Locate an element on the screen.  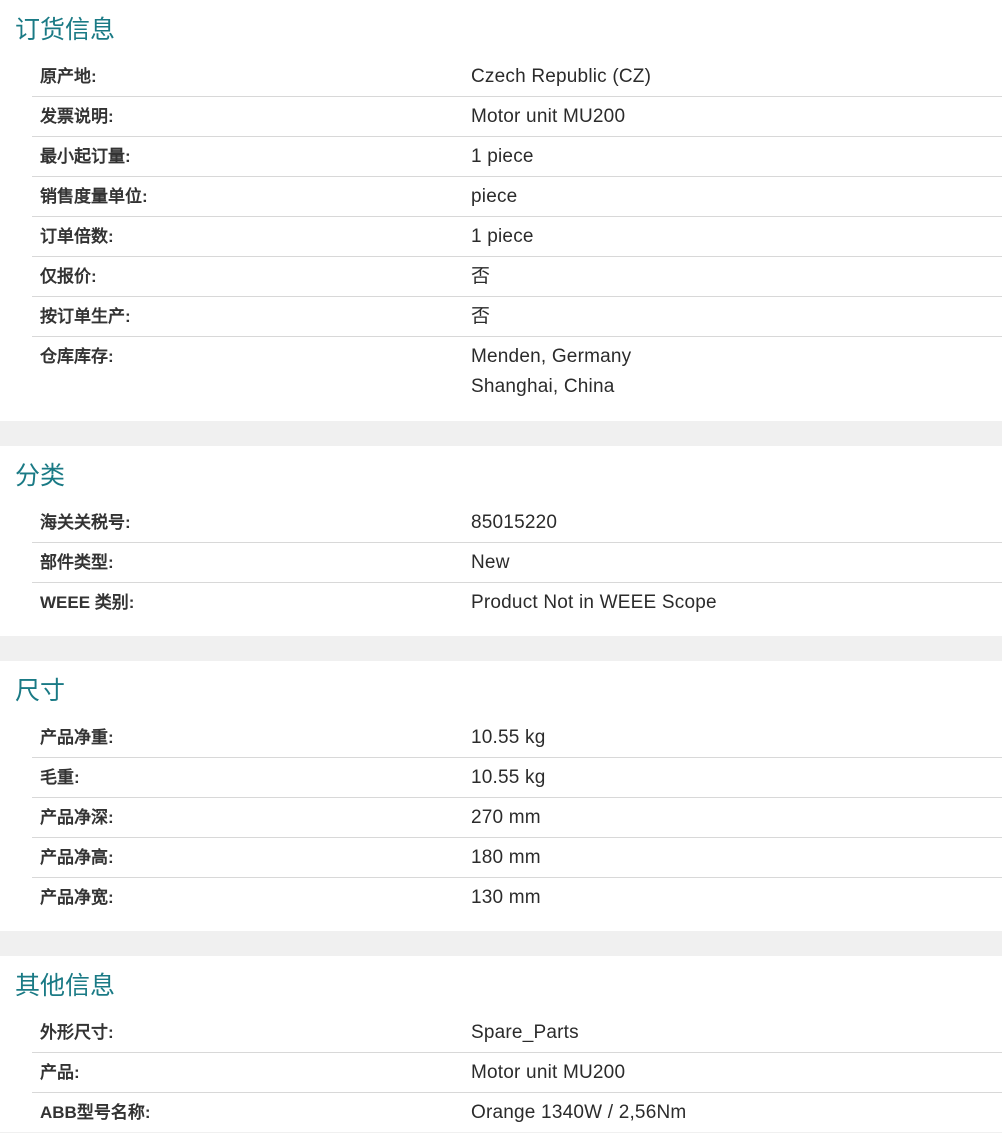
spec-value: 130 mm is located at coordinates (506, 897).